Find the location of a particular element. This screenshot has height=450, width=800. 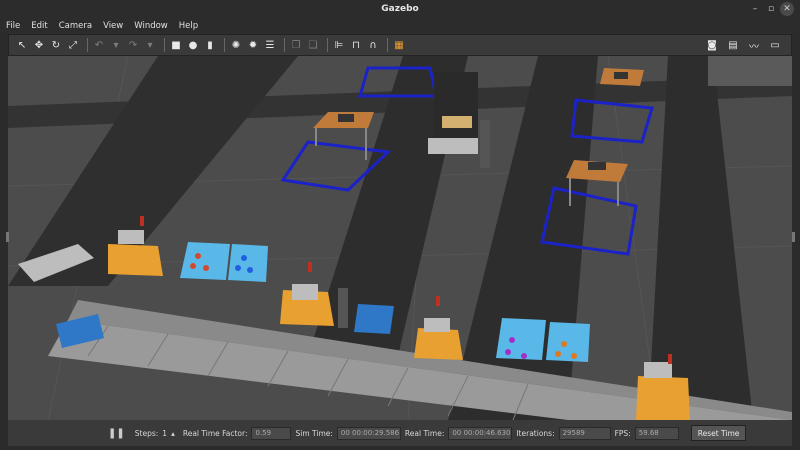

menu-help: Help is located at coordinates (188, 26).